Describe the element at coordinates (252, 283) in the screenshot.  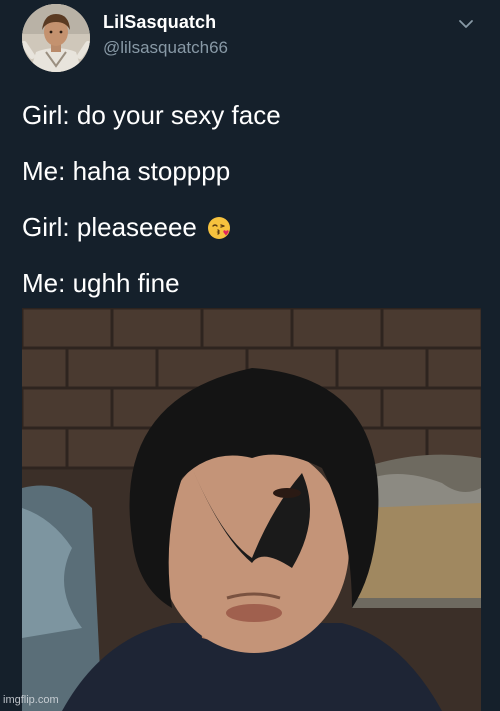
I see `tweet-line: Me: ughh fine` at that location.